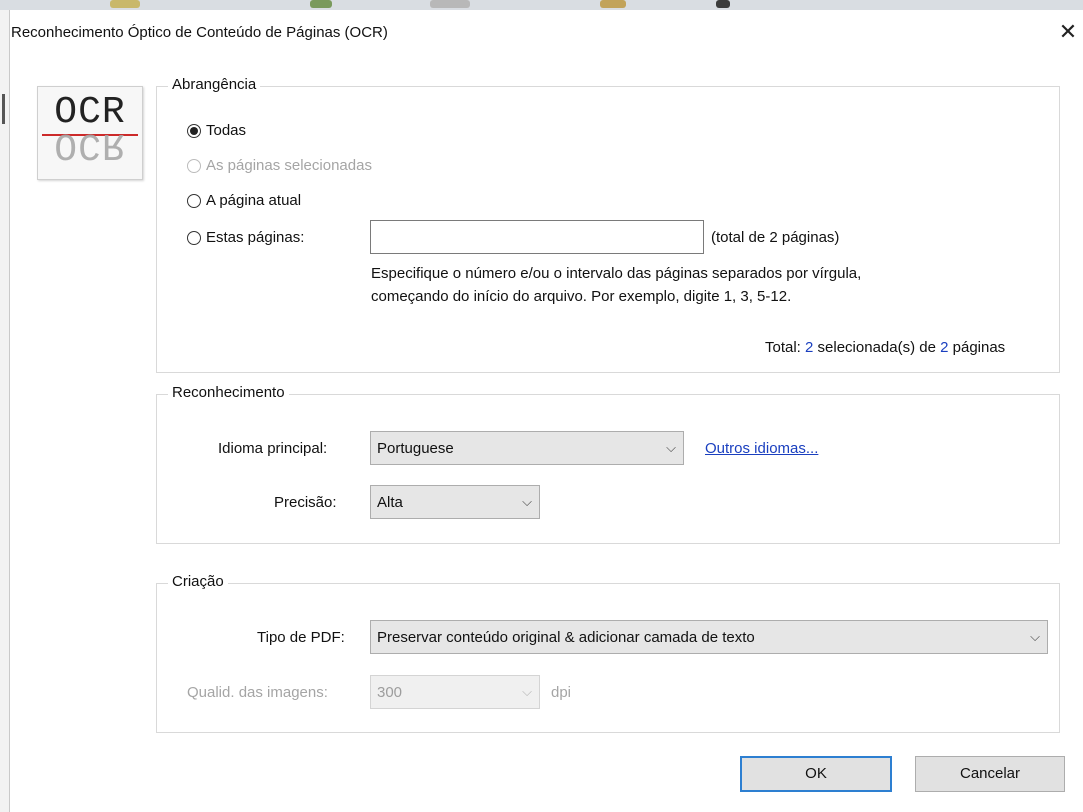 This screenshot has height=812, width=1083. I want to click on ocr-logo: OCR OCR, so click(90, 133).